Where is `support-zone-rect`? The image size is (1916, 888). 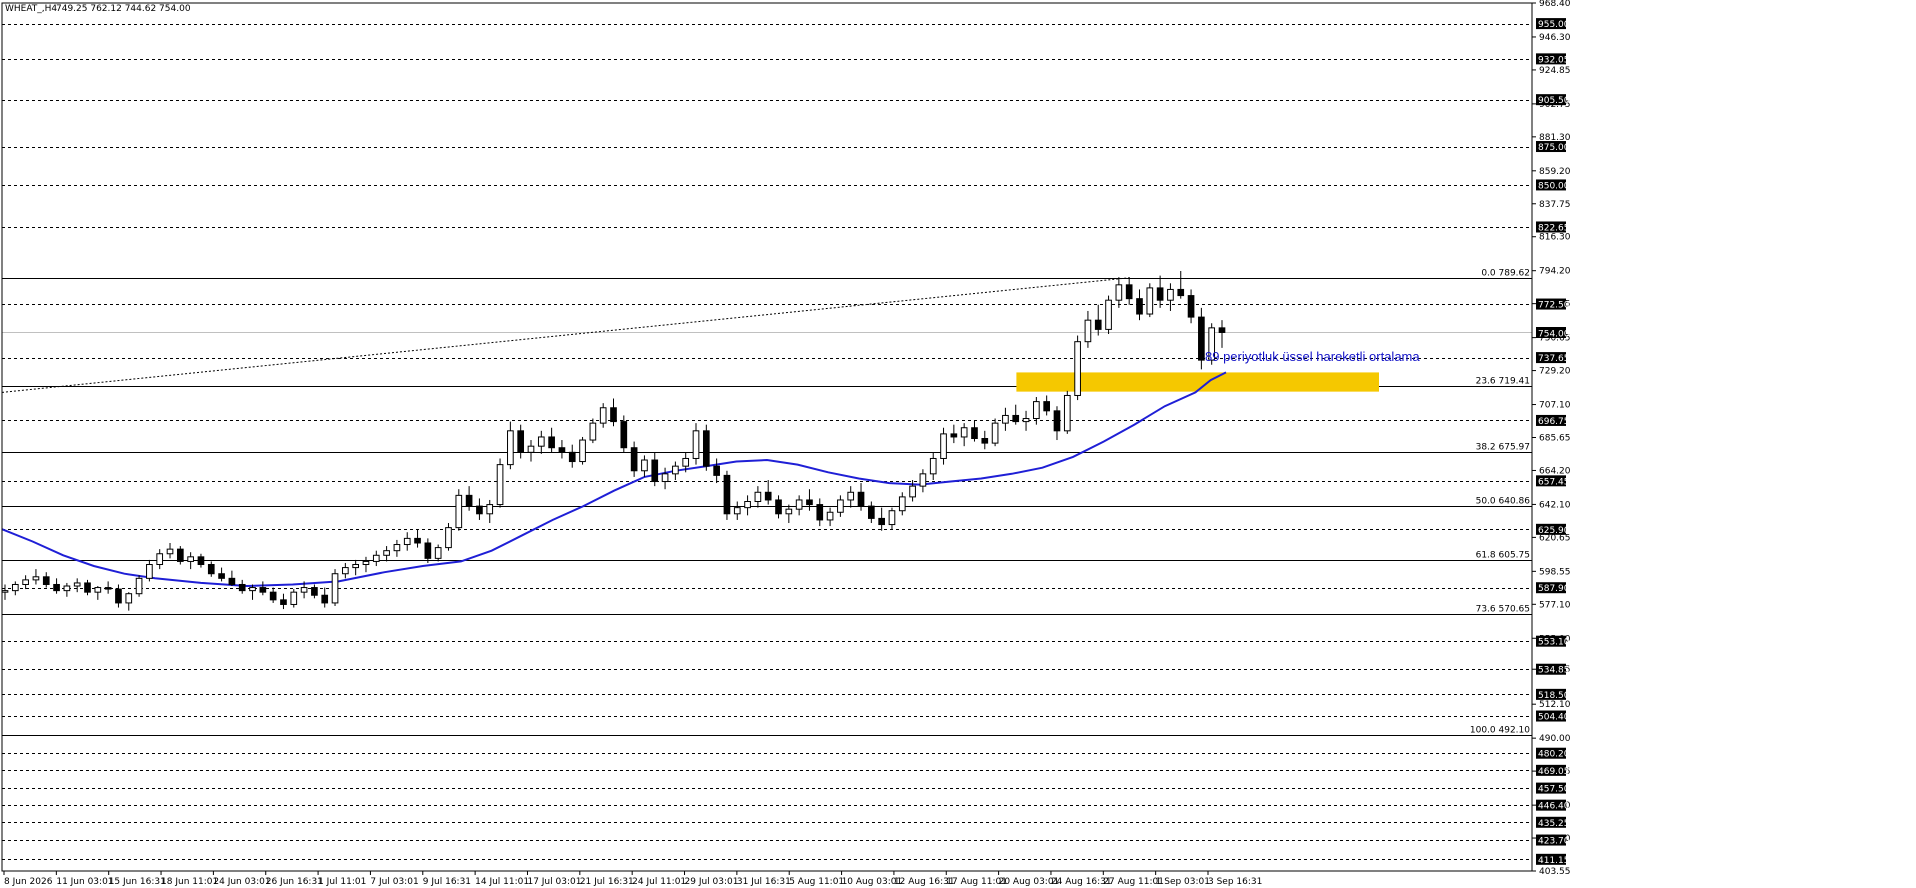 support-zone-rect is located at coordinates (1197, 382).